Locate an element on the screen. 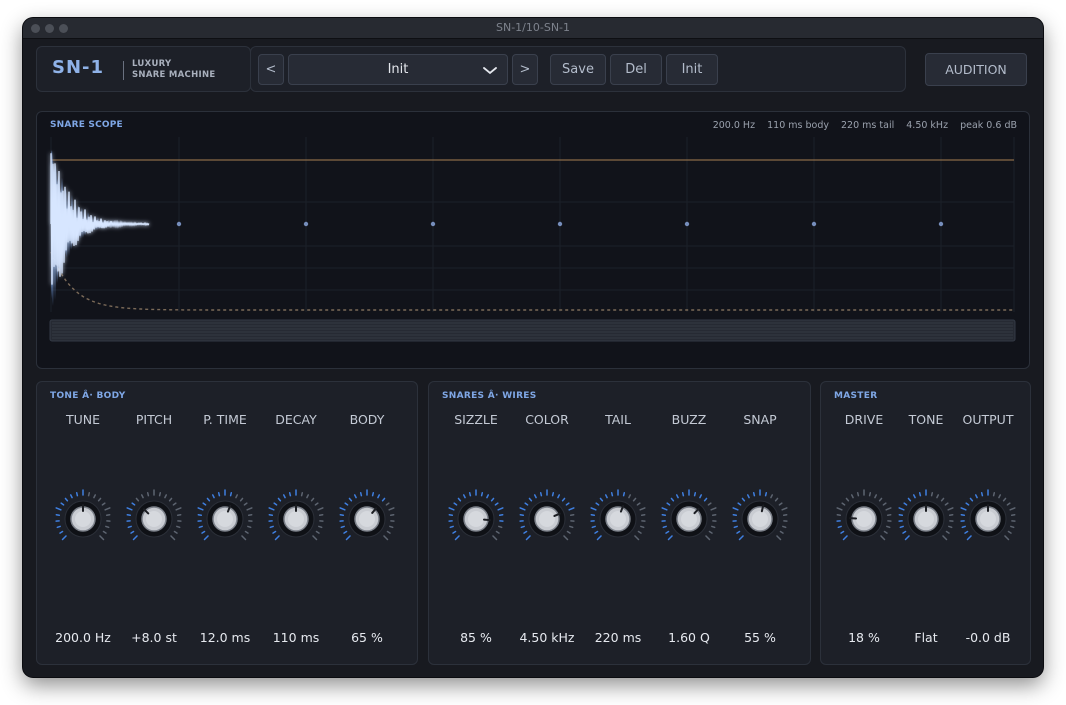 This screenshot has height=705, width=1066. audition-button: AUDITION is located at coordinates (976, 69).